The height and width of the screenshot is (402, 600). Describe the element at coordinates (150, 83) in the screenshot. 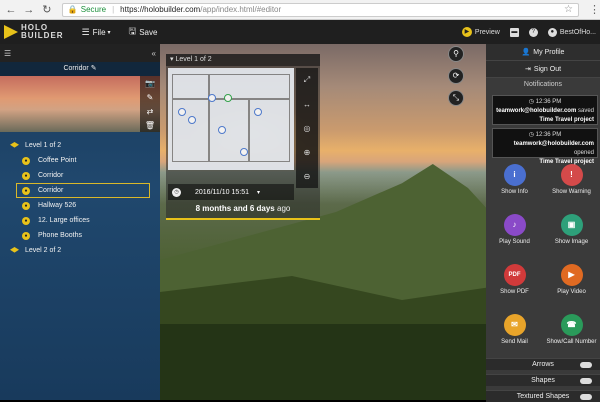

I see `camera-icon: 📷` at that location.